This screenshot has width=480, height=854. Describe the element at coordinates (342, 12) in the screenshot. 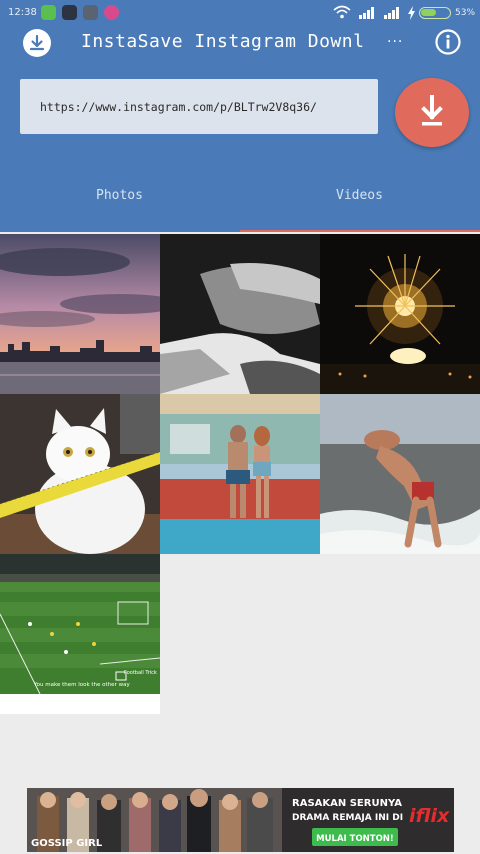

I see `wifi-icon` at that location.